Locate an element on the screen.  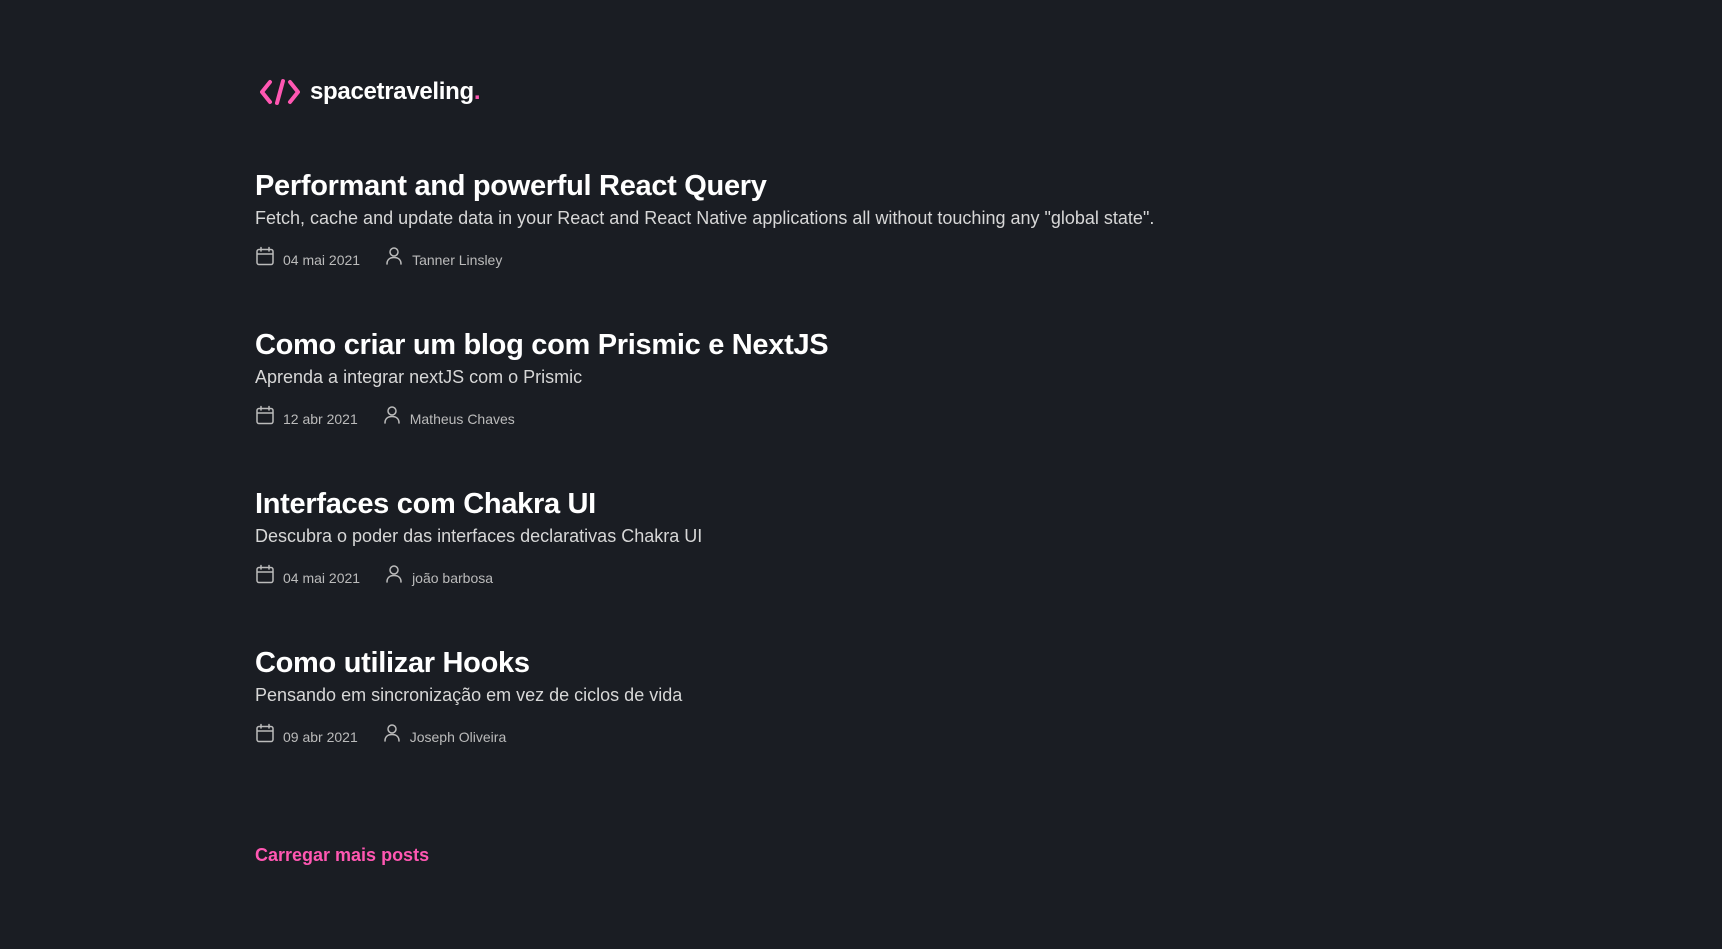
post-author: Tanner Linsley is located at coordinates (443, 258).